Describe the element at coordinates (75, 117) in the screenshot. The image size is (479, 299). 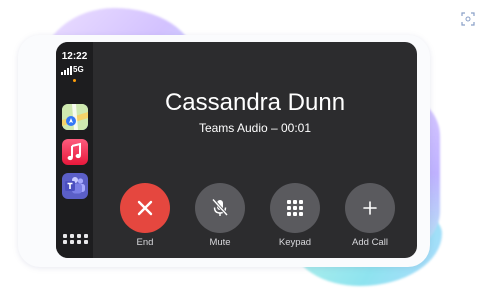
I see `maps-icon` at that location.